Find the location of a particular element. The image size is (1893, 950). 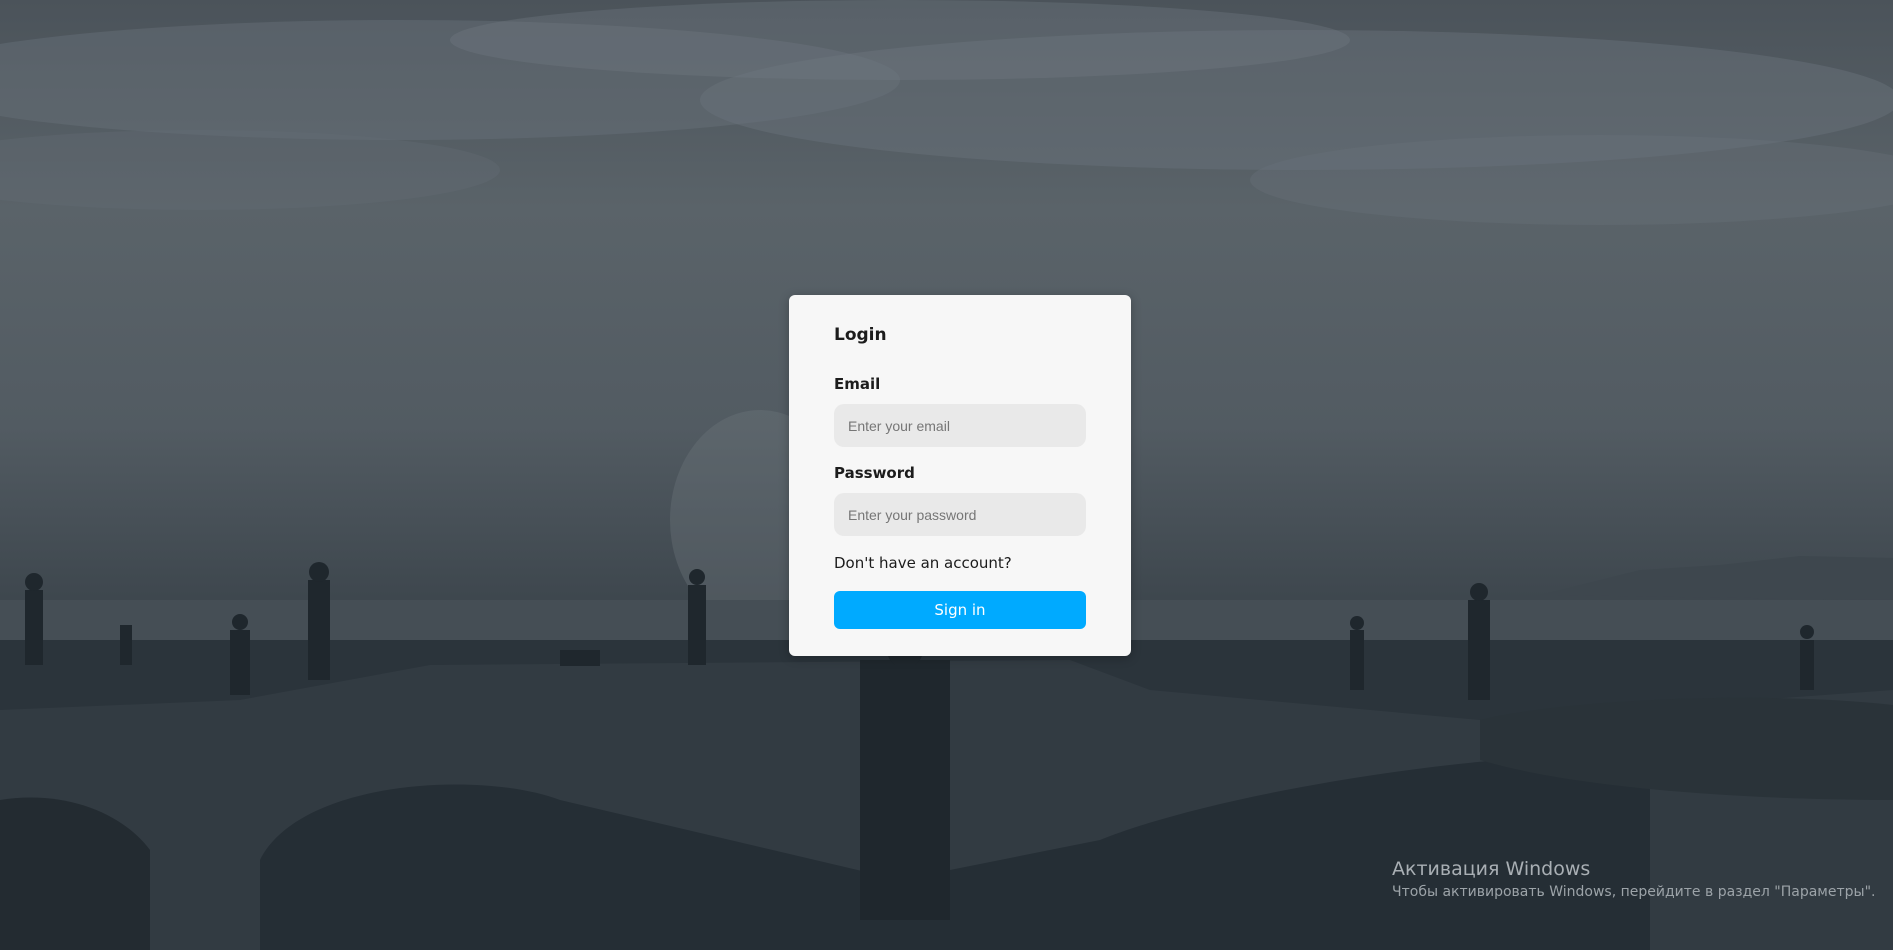

password-field is located at coordinates (960, 514).